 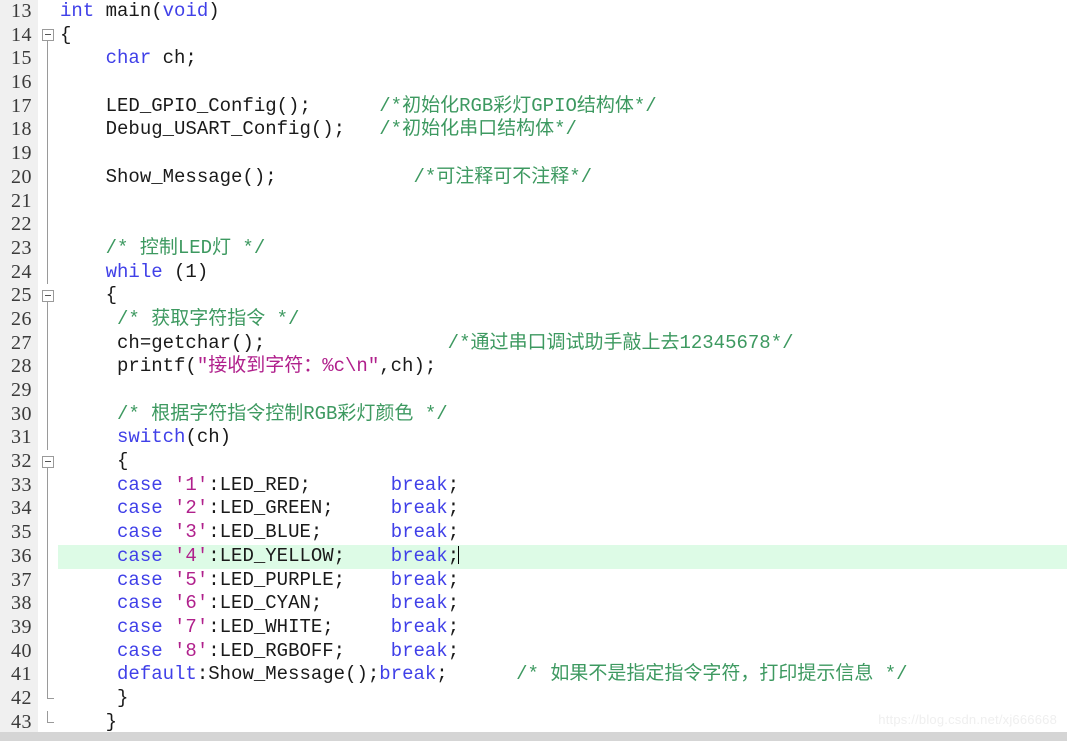 What do you see at coordinates (21, 508) in the screenshot?
I see `line-number: 34` at bounding box center [21, 508].